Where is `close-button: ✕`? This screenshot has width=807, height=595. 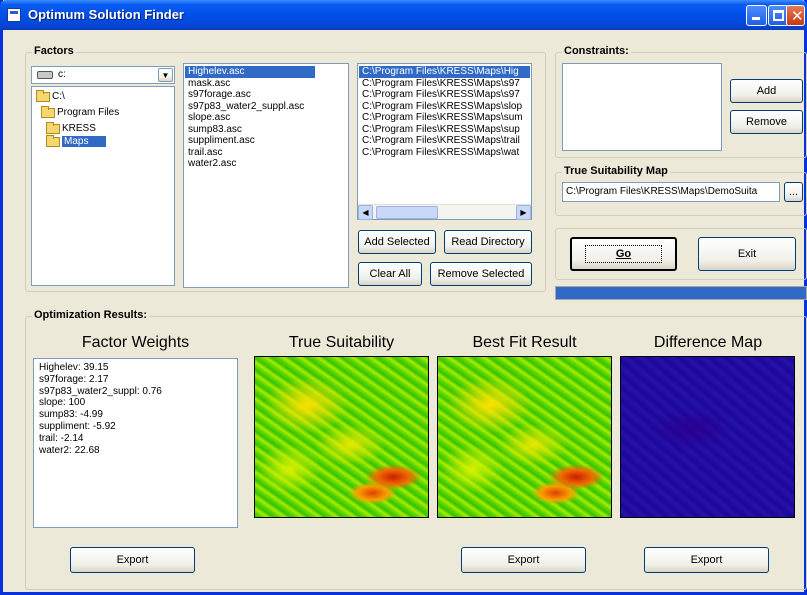 close-button: ✕ is located at coordinates (795, 15).